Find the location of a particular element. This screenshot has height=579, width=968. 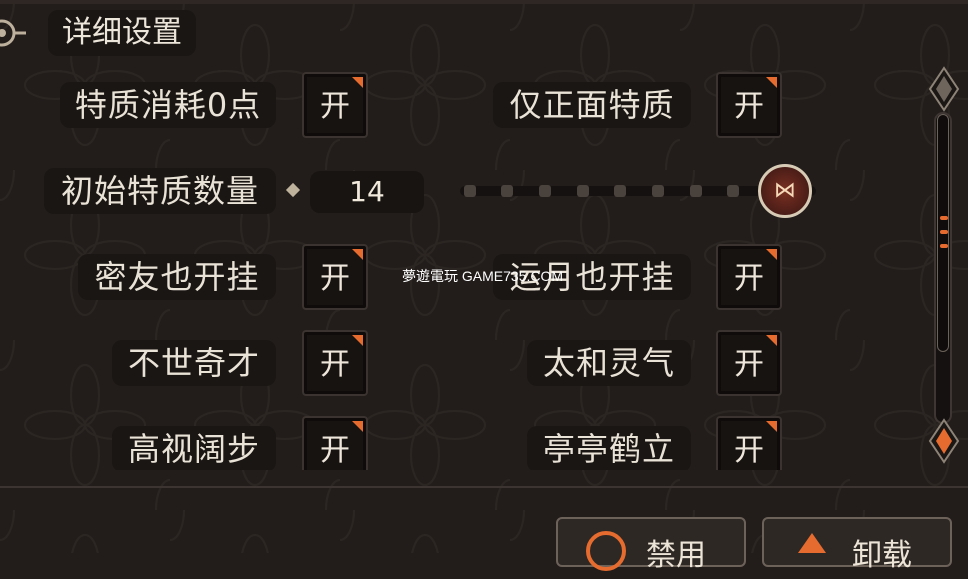

taihe-spirit-label: 太和灵气 is located at coordinates (609, 363).